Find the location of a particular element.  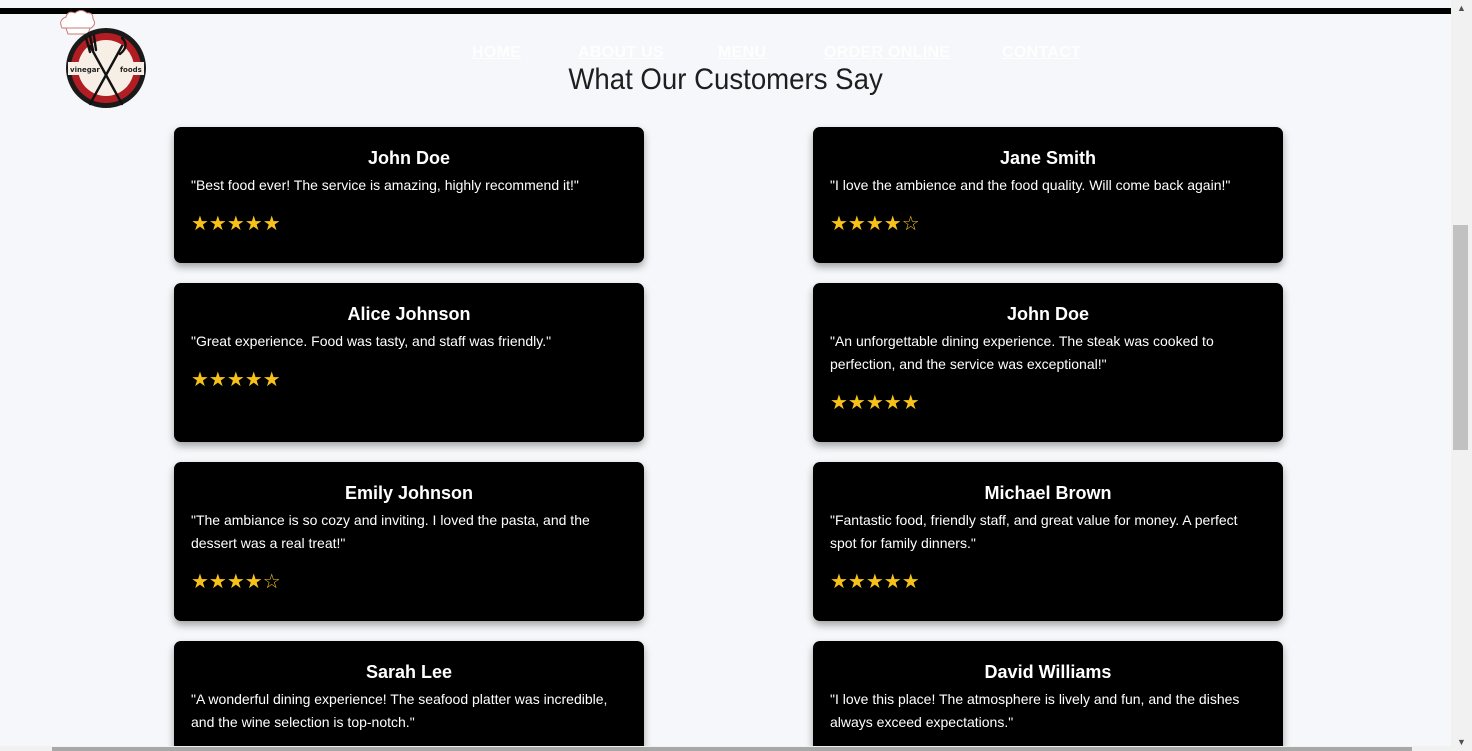

scroll-up-icon: ▲ is located at coordinates (1461, 8).